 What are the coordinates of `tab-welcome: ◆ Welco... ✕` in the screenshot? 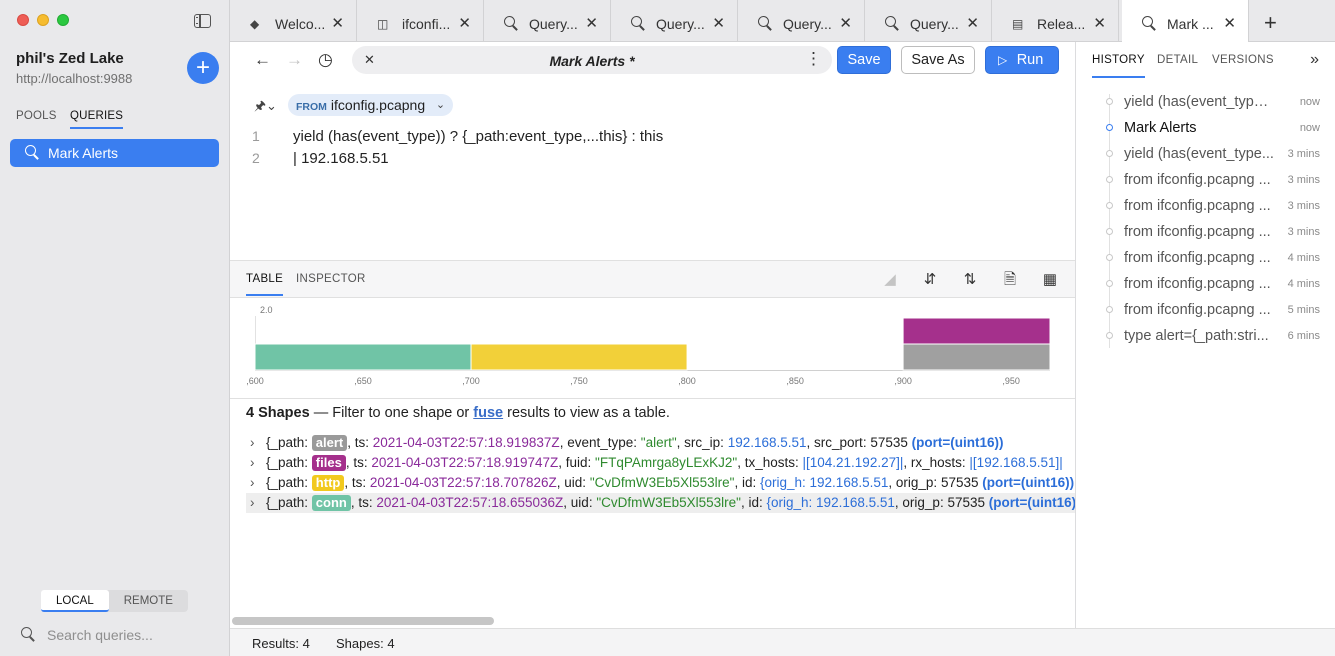 It's located at (293, 21).